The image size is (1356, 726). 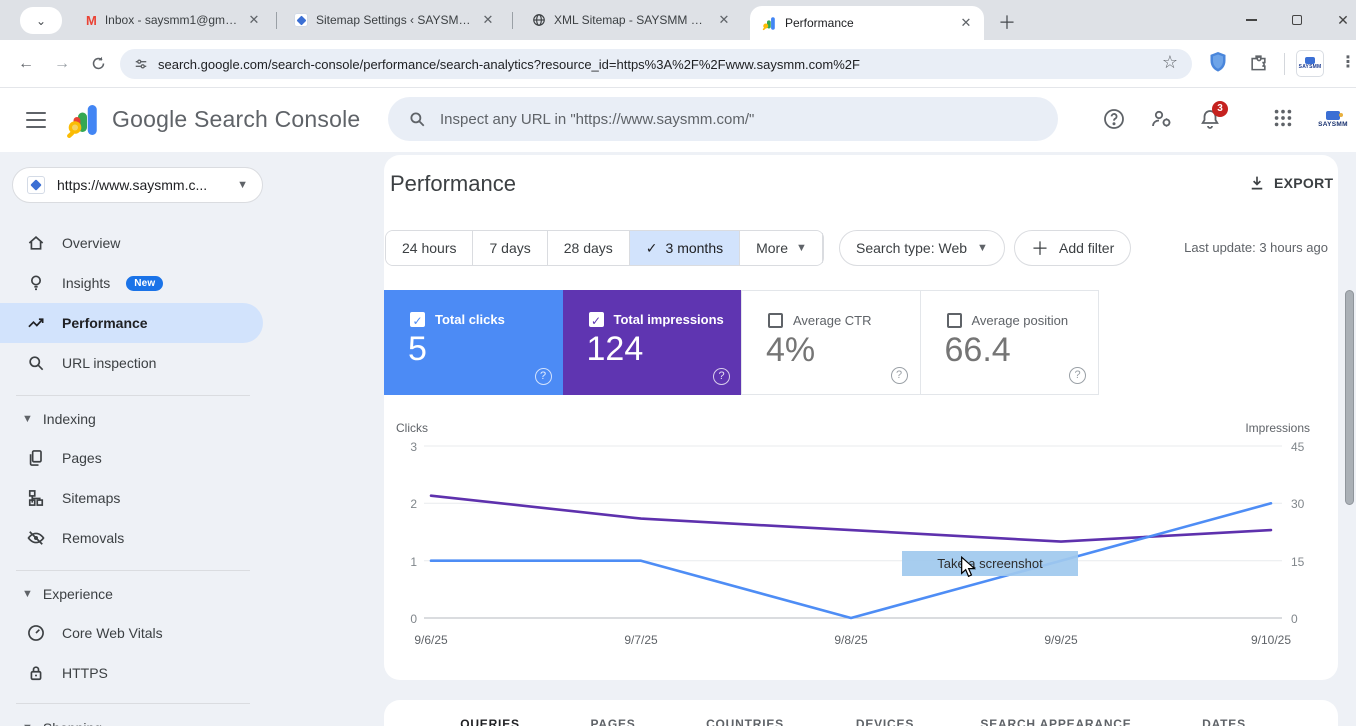 I want to click on sidebar-item-overview: Overview, so click(x=131, y=243).